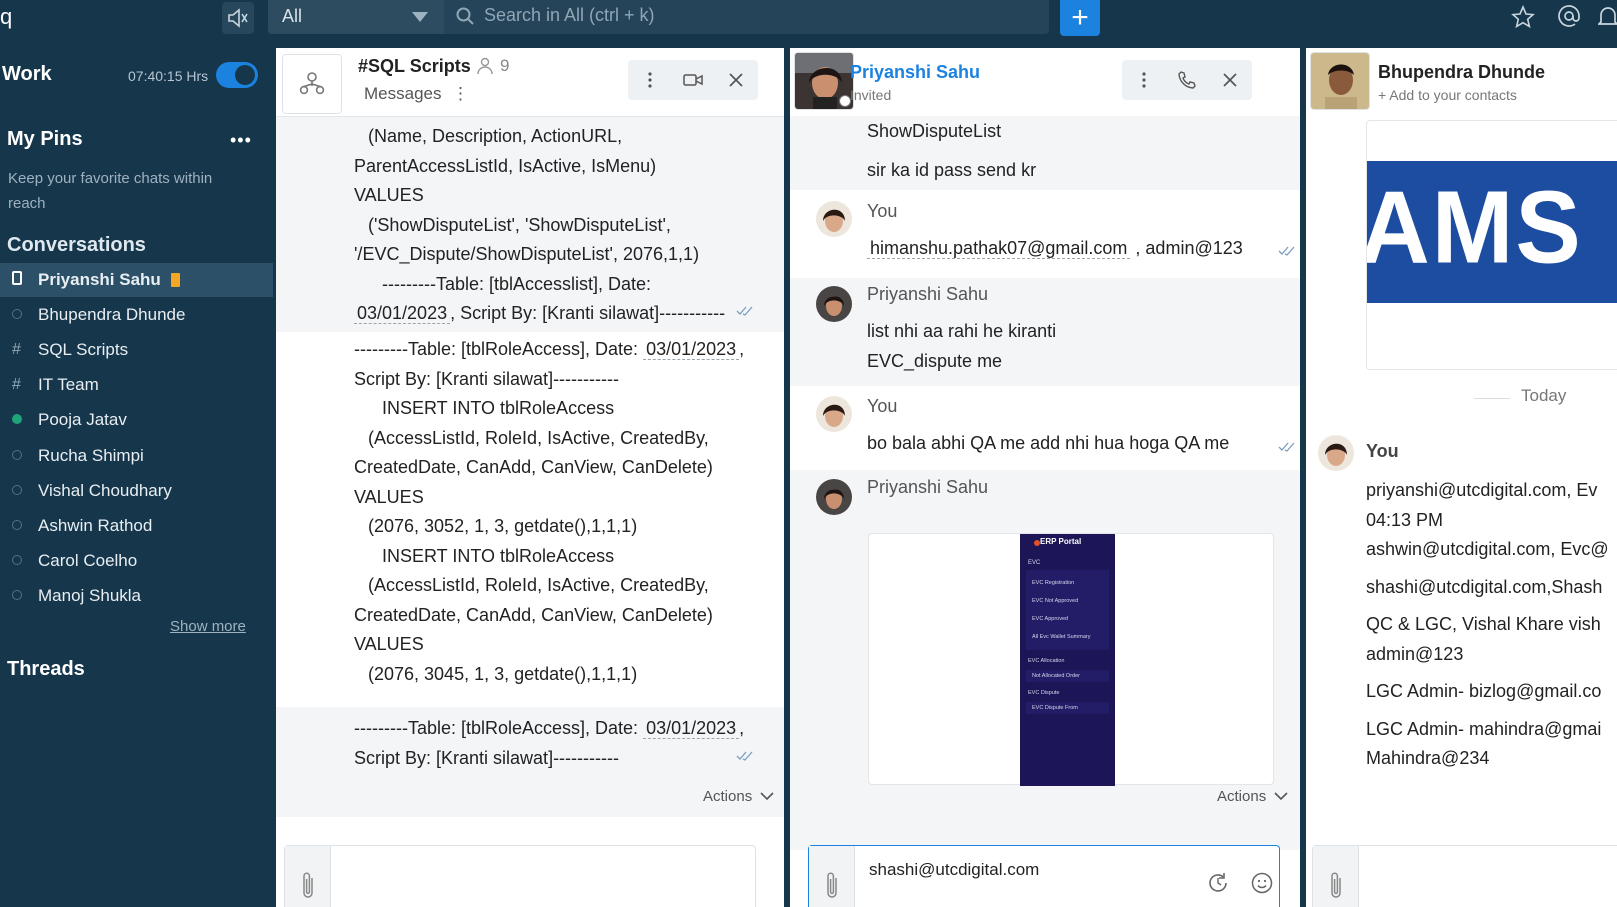 This screenshot has width=1617, height=907. What do you see at coordinates (88, 560) in the screenshot?
I see `conversation-name: Carol Coelho` at bounding box center [88, 560].